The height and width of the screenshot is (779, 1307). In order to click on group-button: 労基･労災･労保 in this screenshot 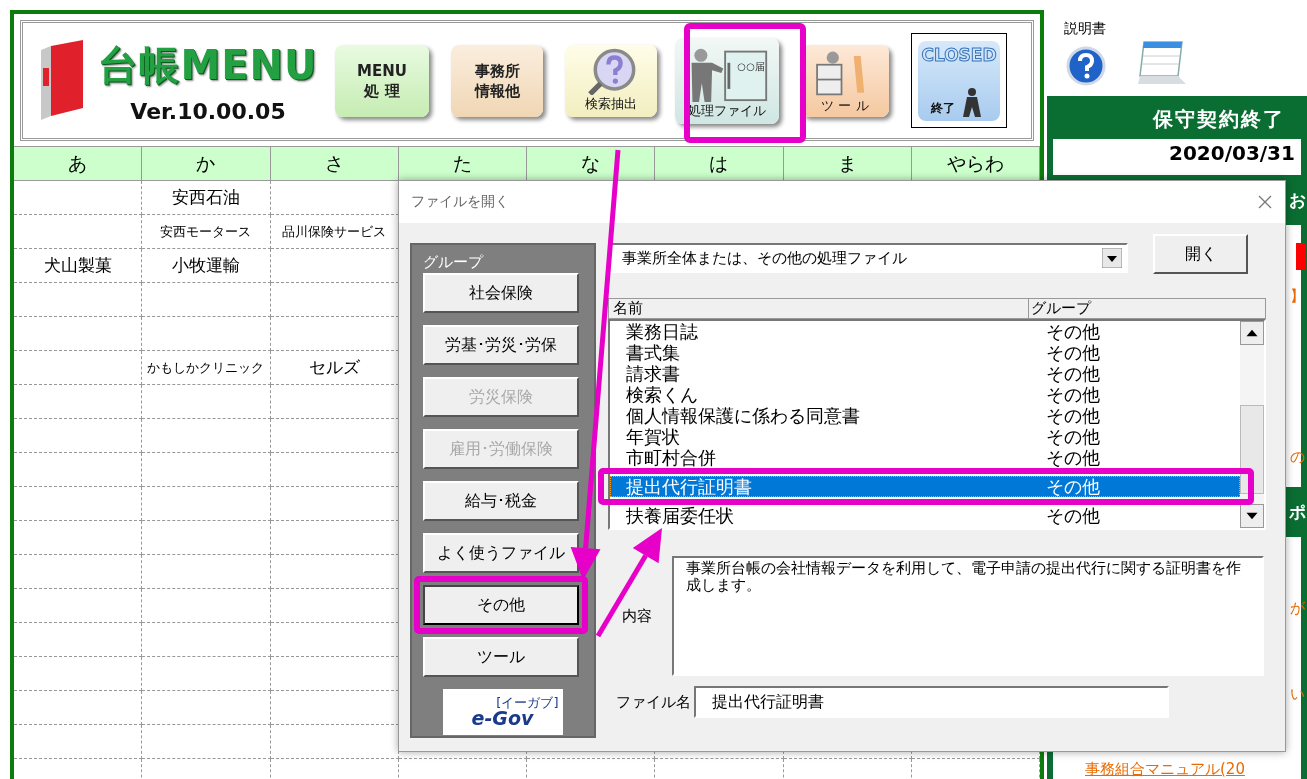, I will do `click(501, 345)`.